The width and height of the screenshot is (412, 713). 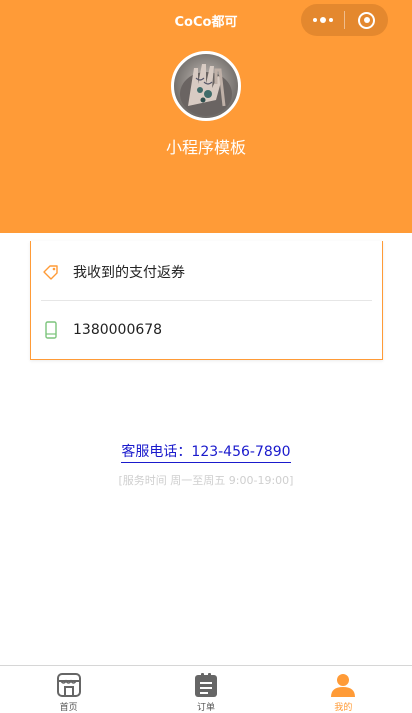 I want to click on order-list-icon, so click(x=206, y=684).